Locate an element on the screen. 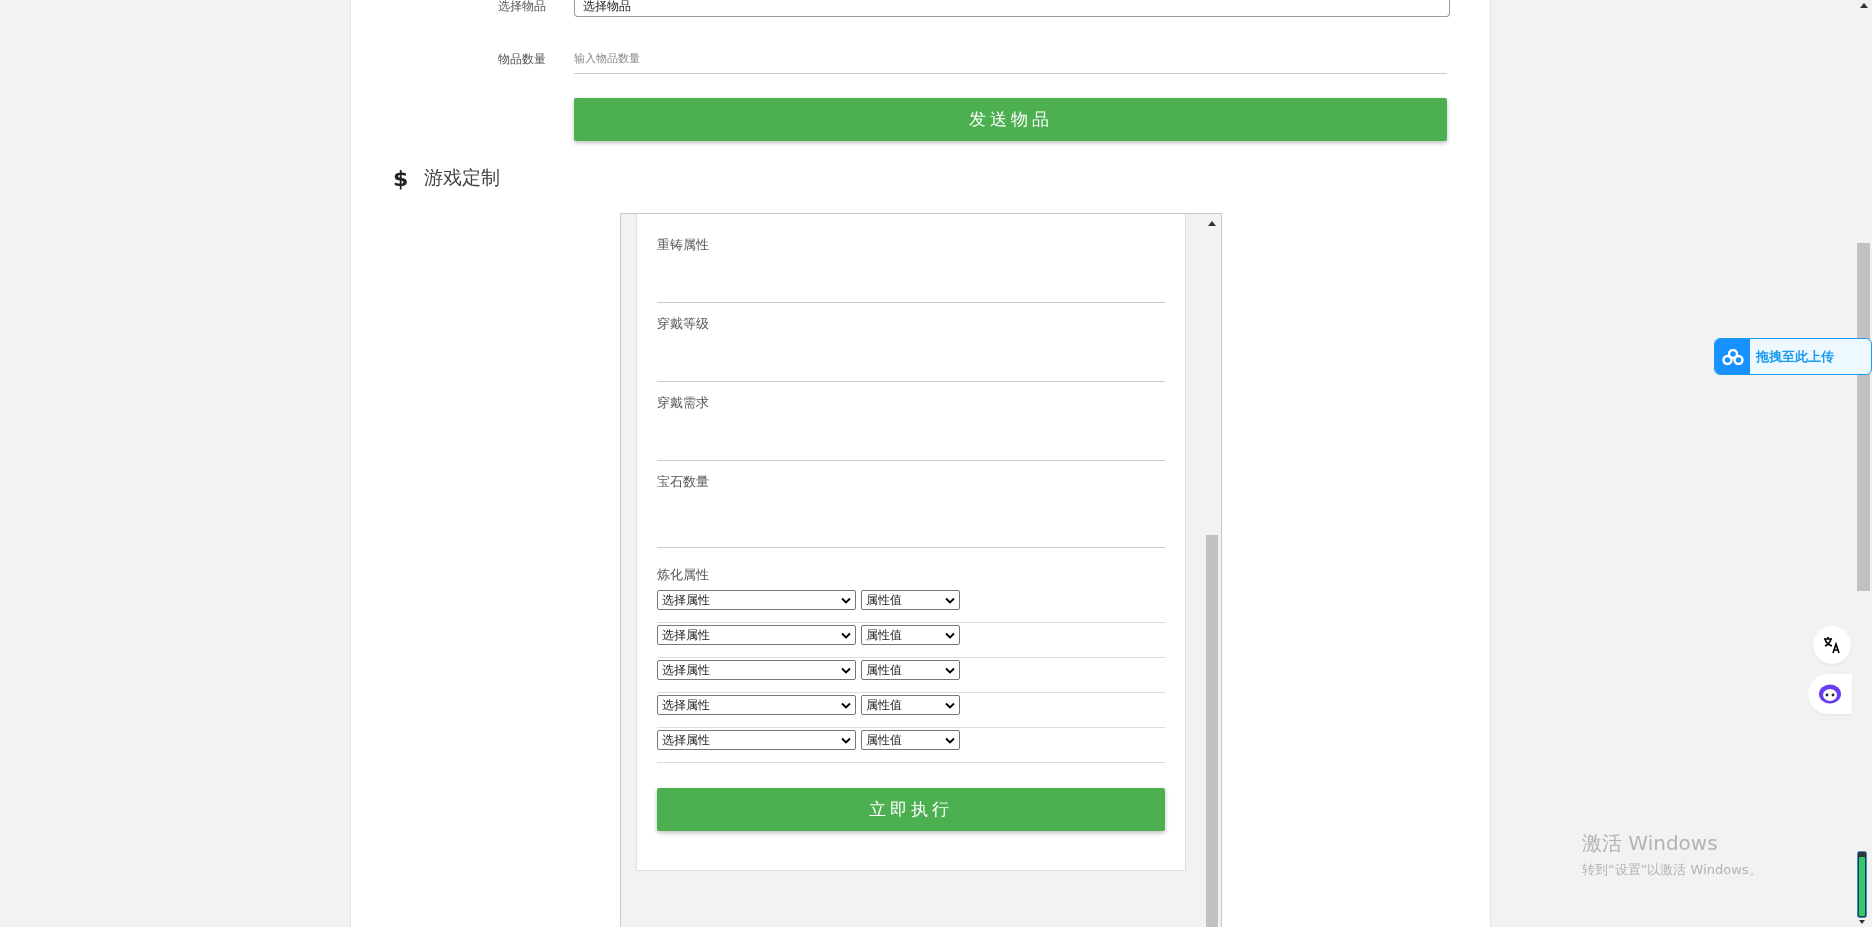 The width and height of the screenshot is (1872, 927). field-label: 宝石数量 is located at coordinates (683, 482).